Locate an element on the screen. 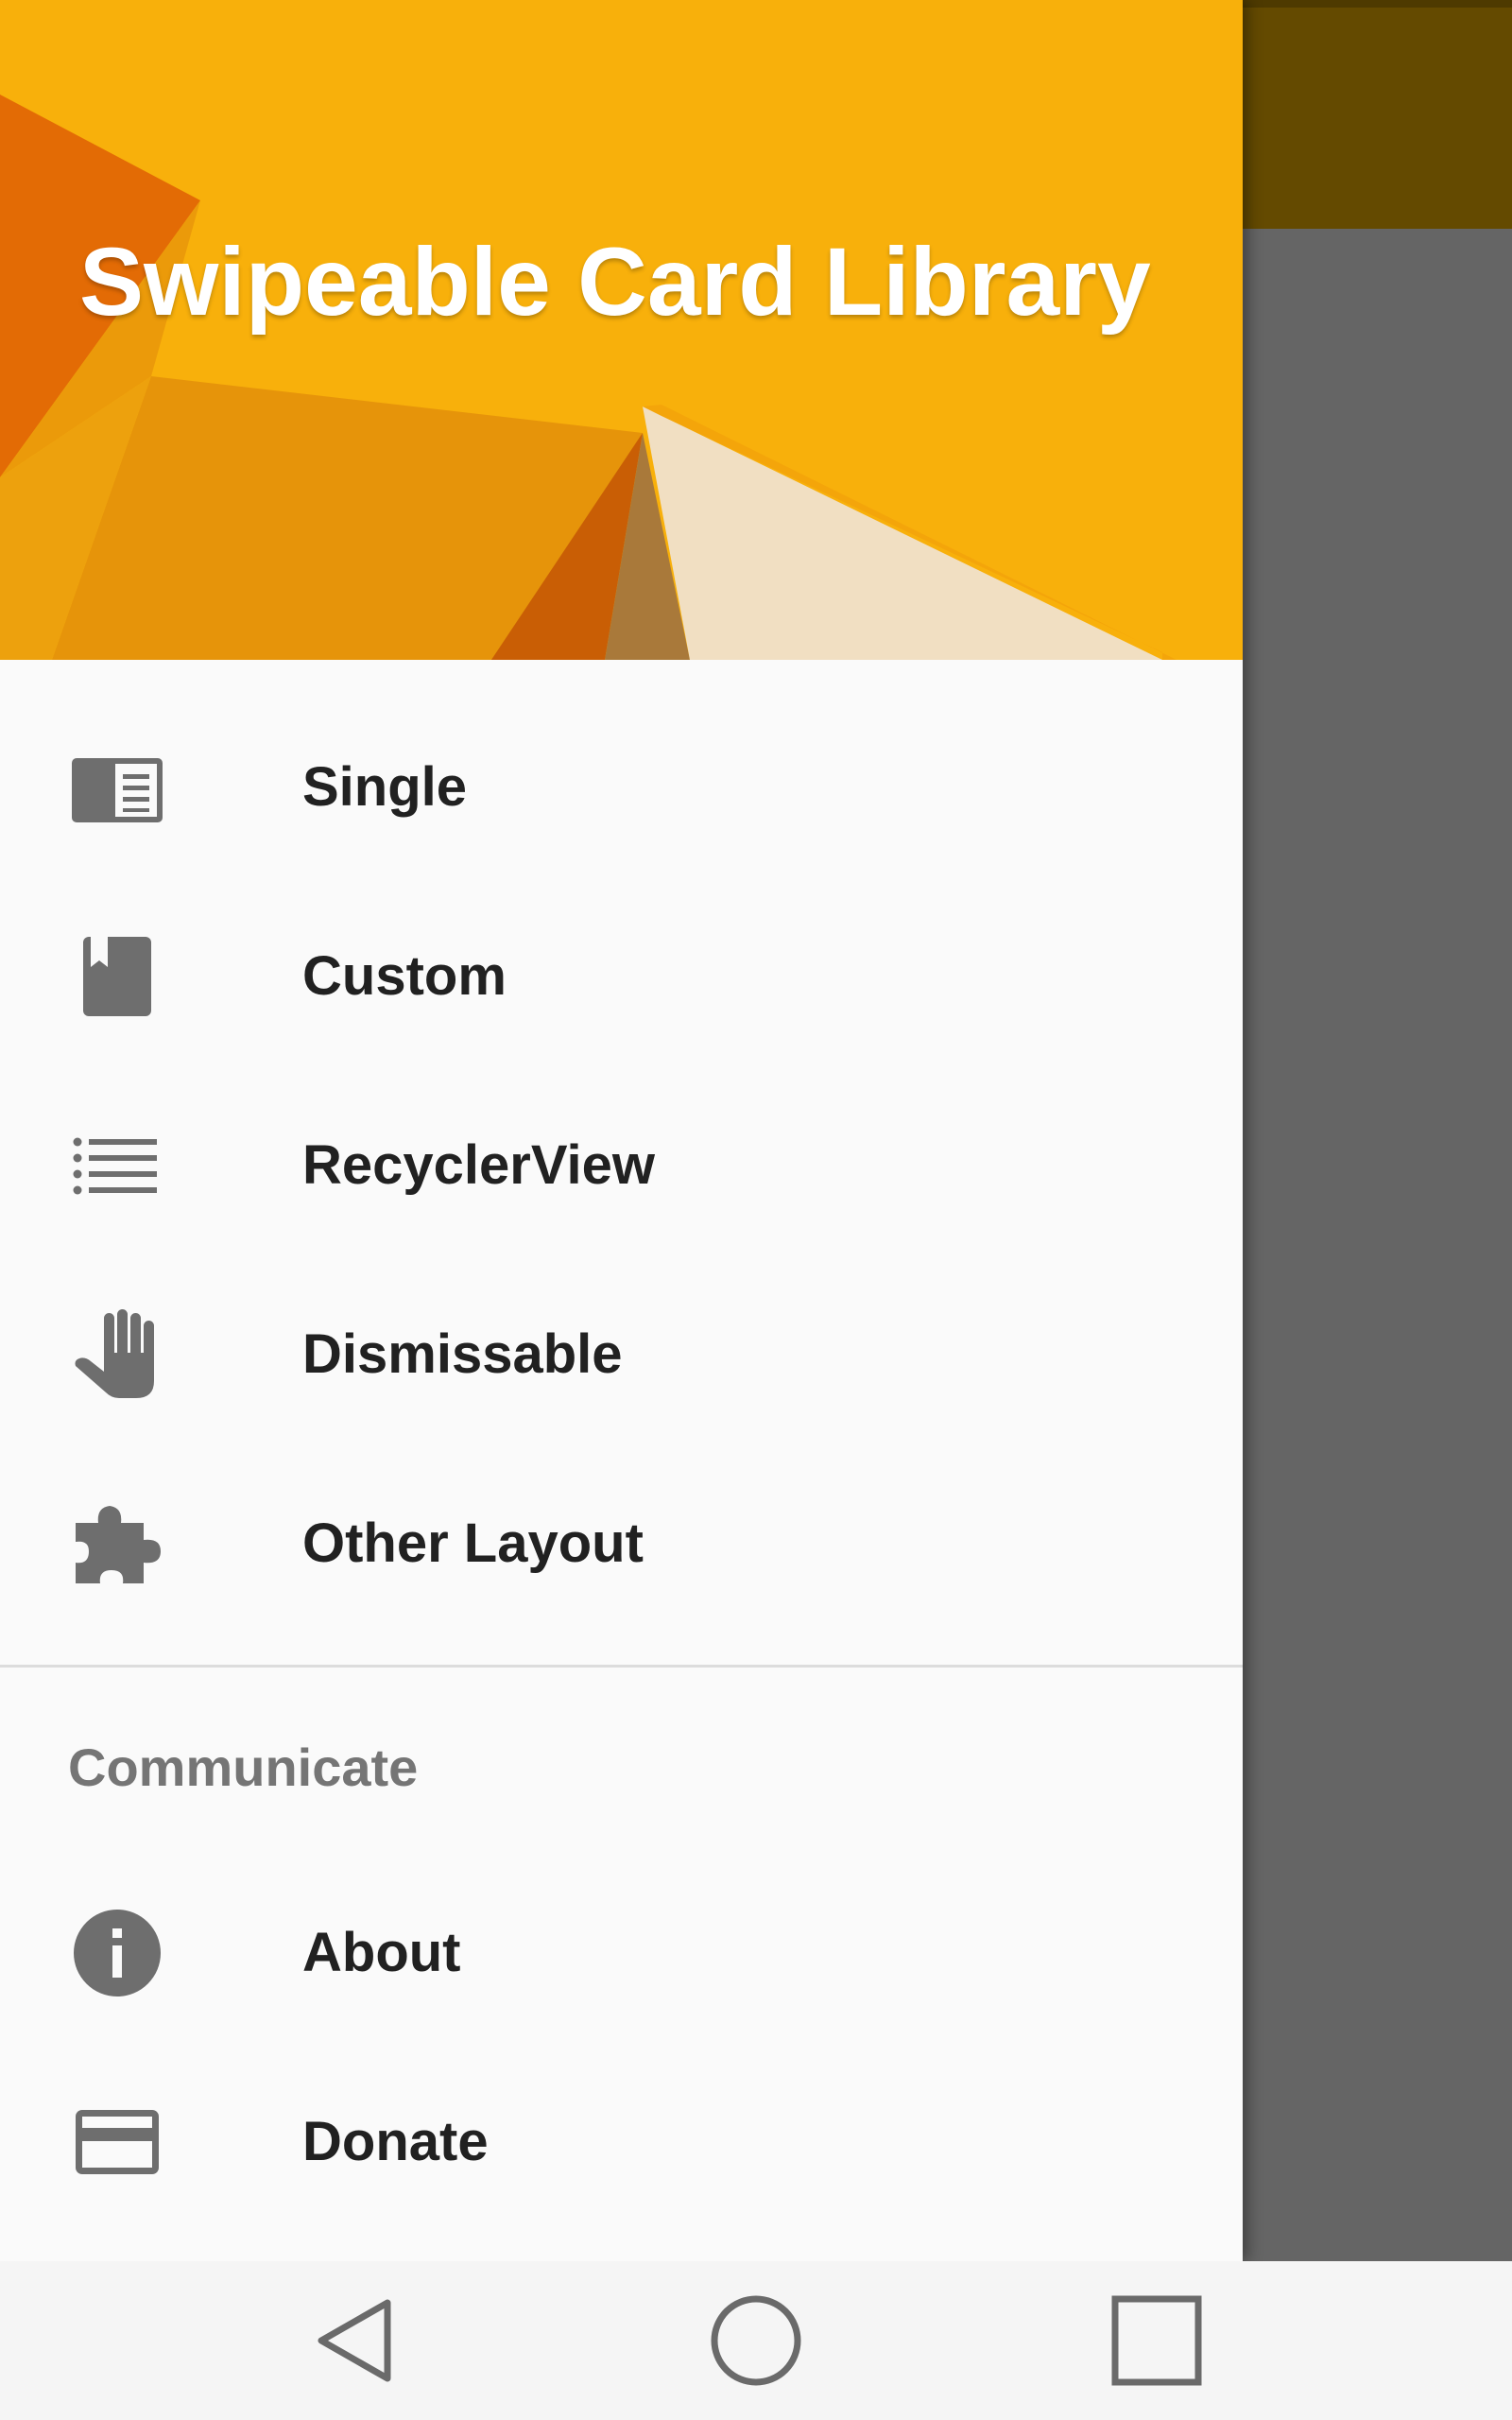 Image resolution: width=1512 pixels, height=2420 pixels. menu-item-label: Single is located at coordinates (385, 787).